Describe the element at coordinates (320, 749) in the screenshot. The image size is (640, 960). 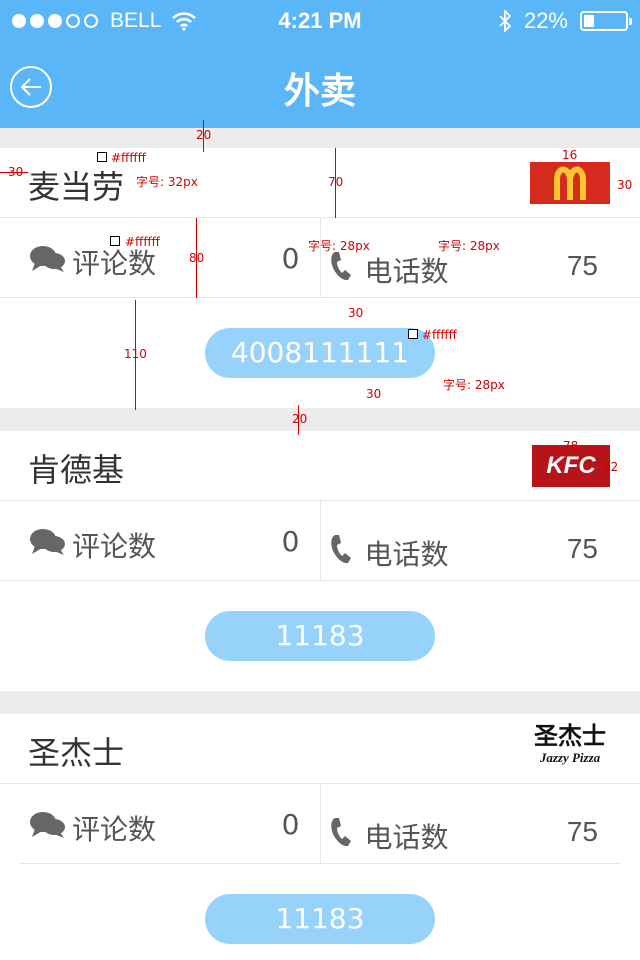
I see `restaurant-header: 圣杰士 圣杰士 Jazzy Pizza` at that location.